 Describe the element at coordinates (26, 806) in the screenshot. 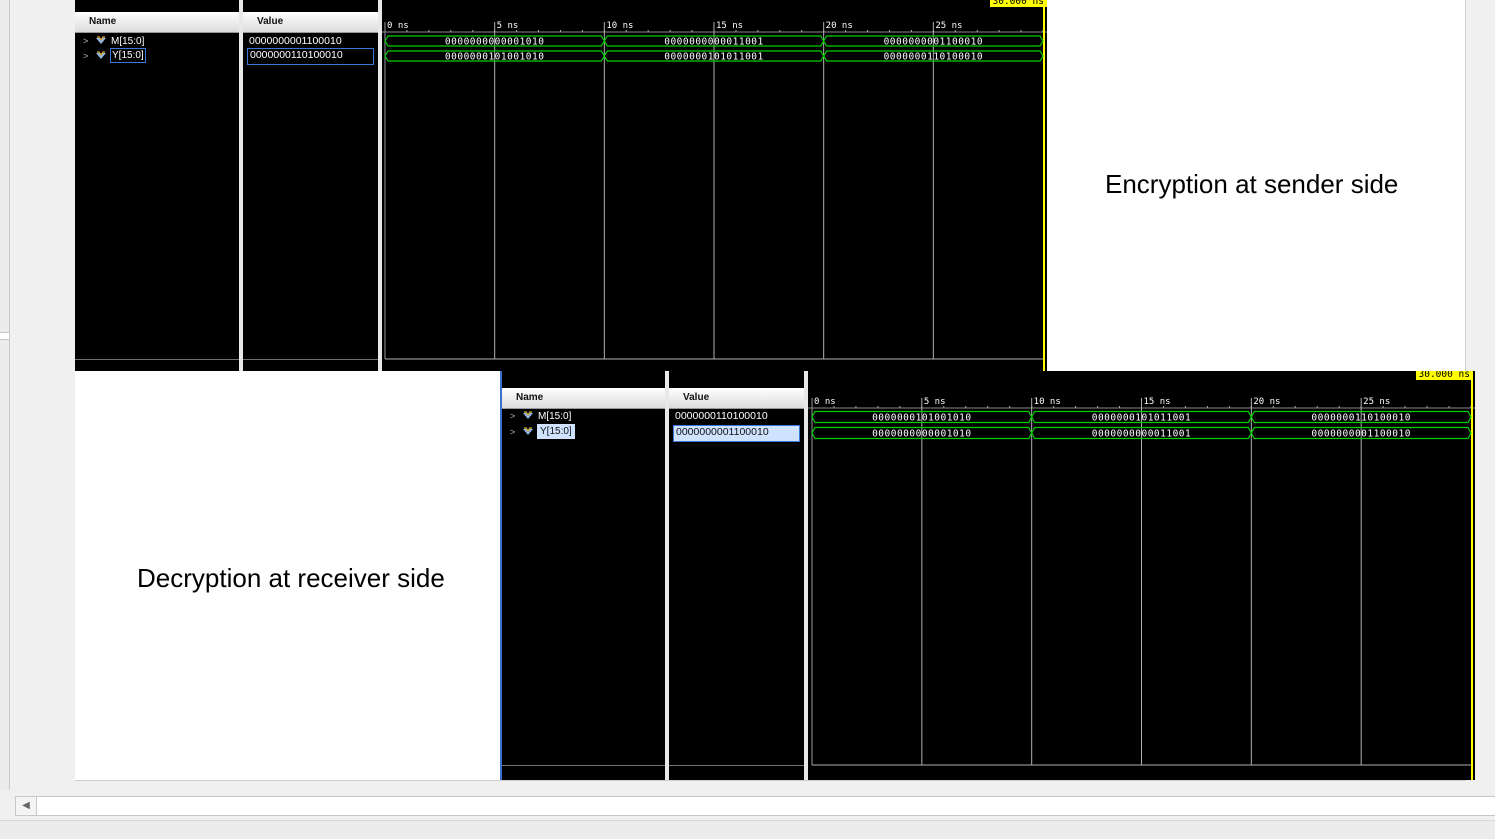

I see `scroll-left-icon: ◀` at that location.